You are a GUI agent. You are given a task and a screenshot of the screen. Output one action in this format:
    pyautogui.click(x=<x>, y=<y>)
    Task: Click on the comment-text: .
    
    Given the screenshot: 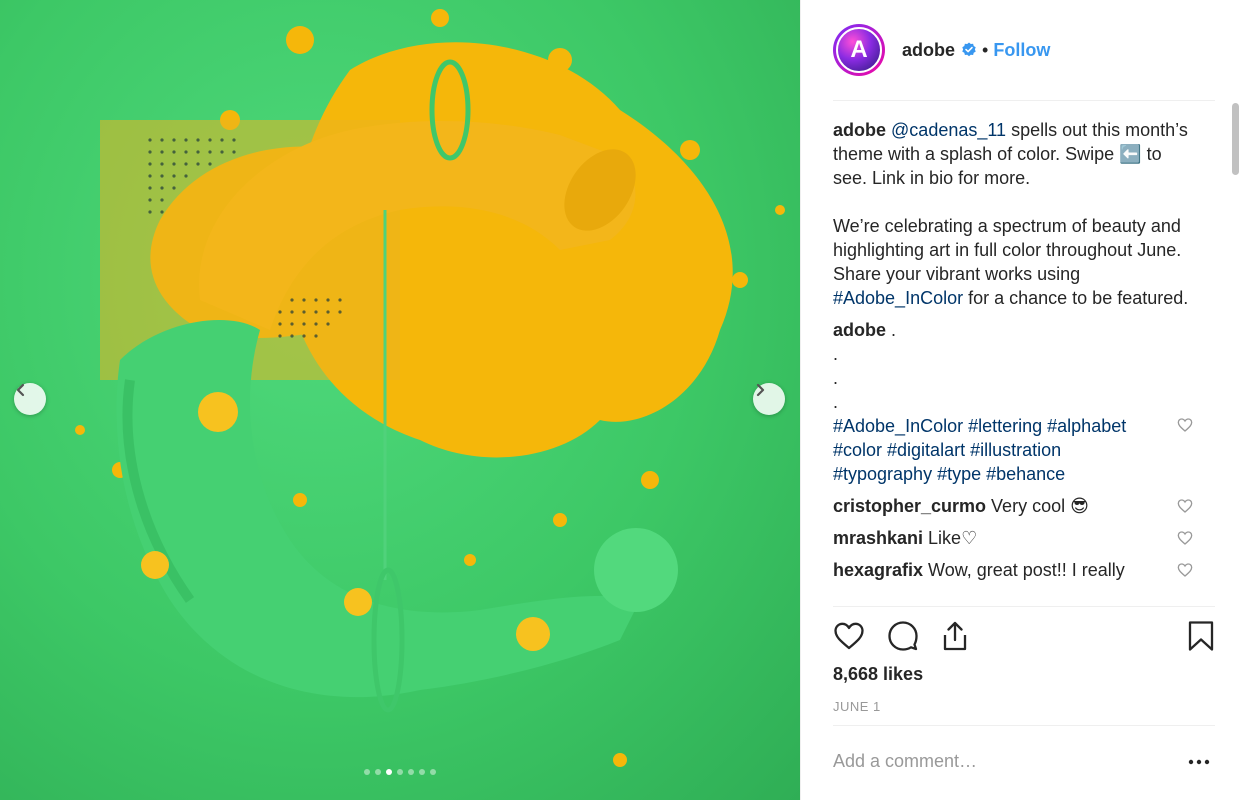 What is the action you would take?
    pyautogui.click(x=891, y=330)
    